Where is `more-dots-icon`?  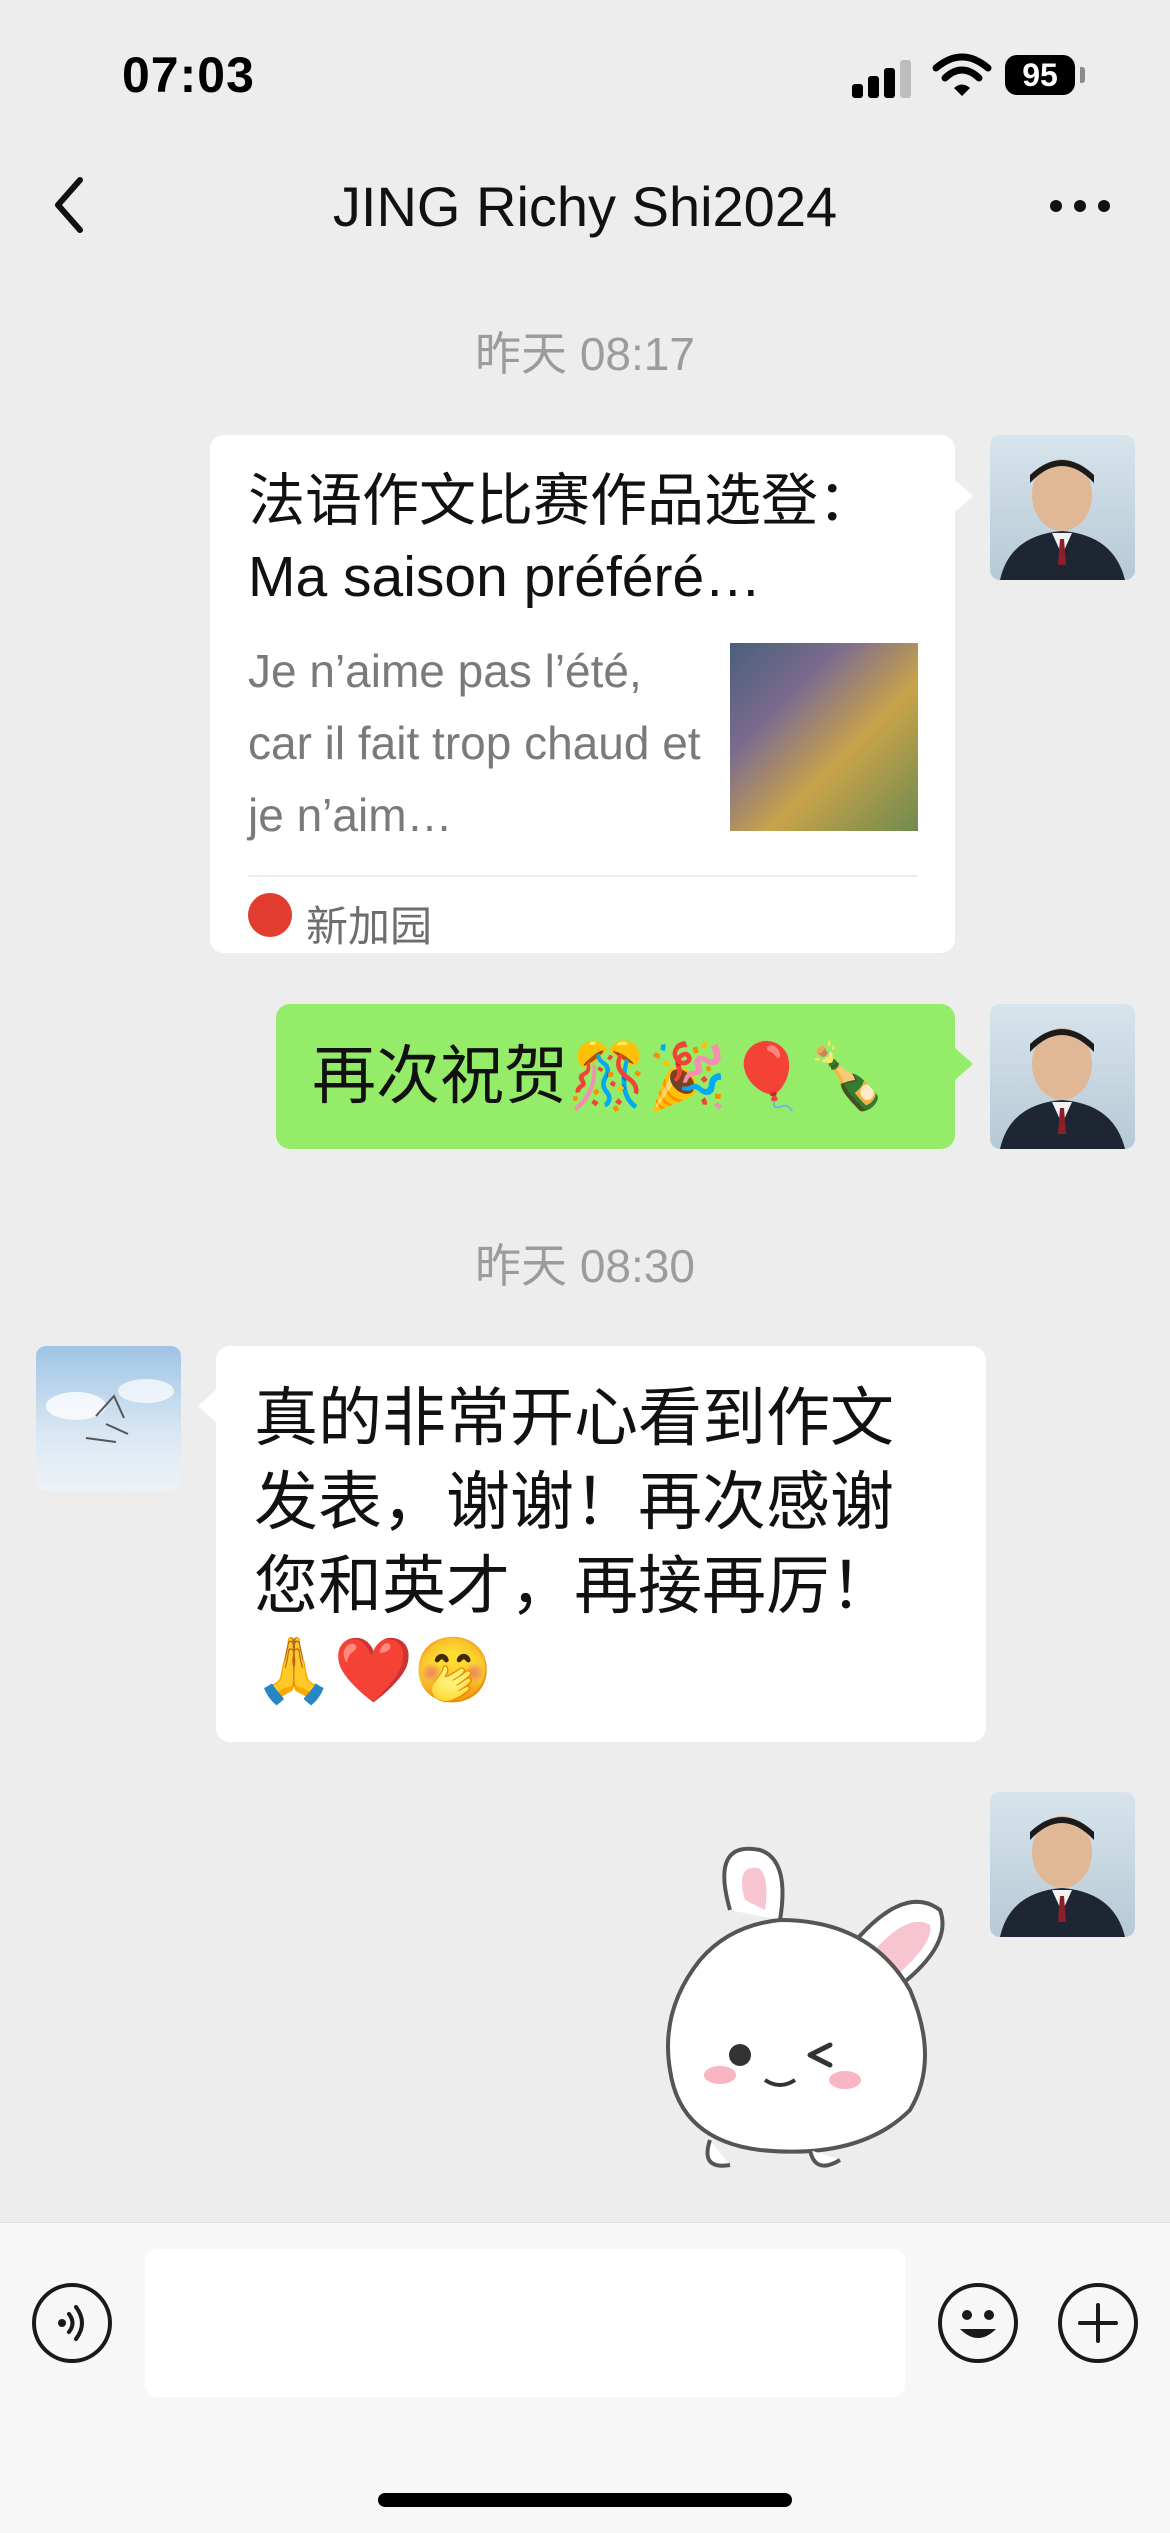
more-dots-icon is located at coordinates (1080, 205).